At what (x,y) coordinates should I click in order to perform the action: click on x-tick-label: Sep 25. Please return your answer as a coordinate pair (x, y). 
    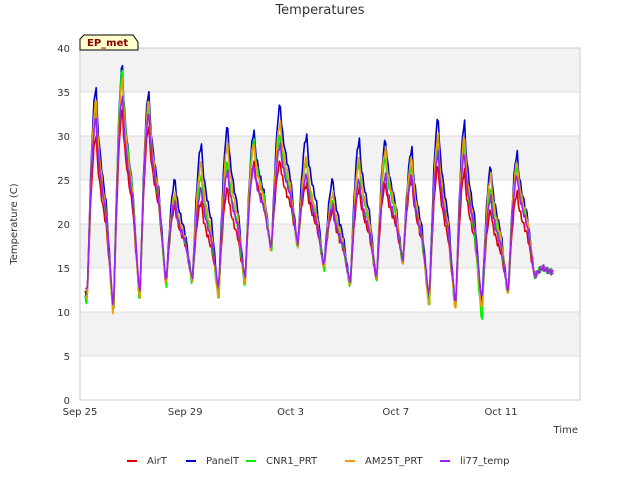
    Looking at the image, I should click on (80, 412).